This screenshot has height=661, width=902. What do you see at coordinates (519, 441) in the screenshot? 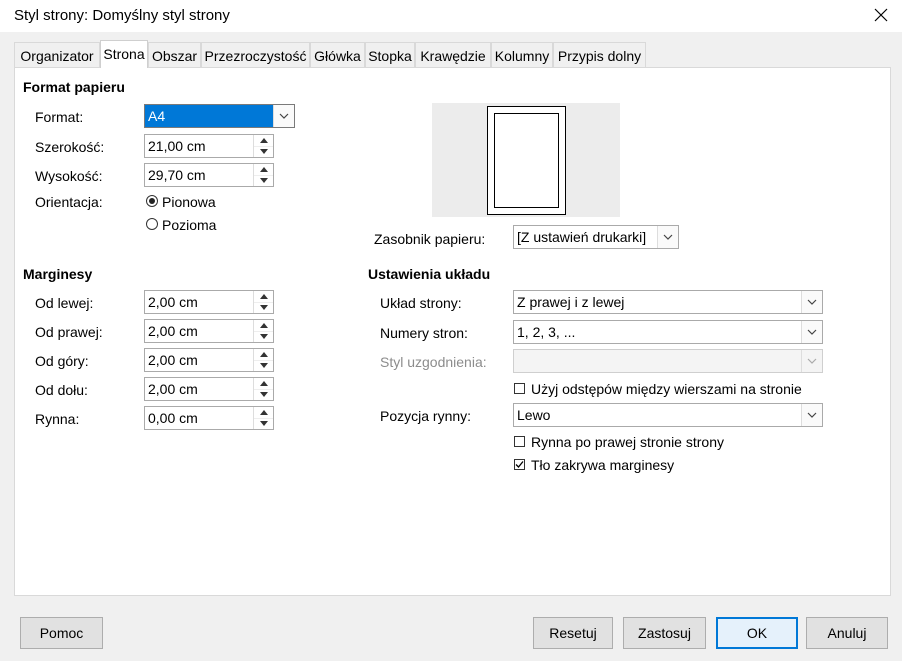
I see `gutter-right-checkbox` at bounding box center [519, 441].